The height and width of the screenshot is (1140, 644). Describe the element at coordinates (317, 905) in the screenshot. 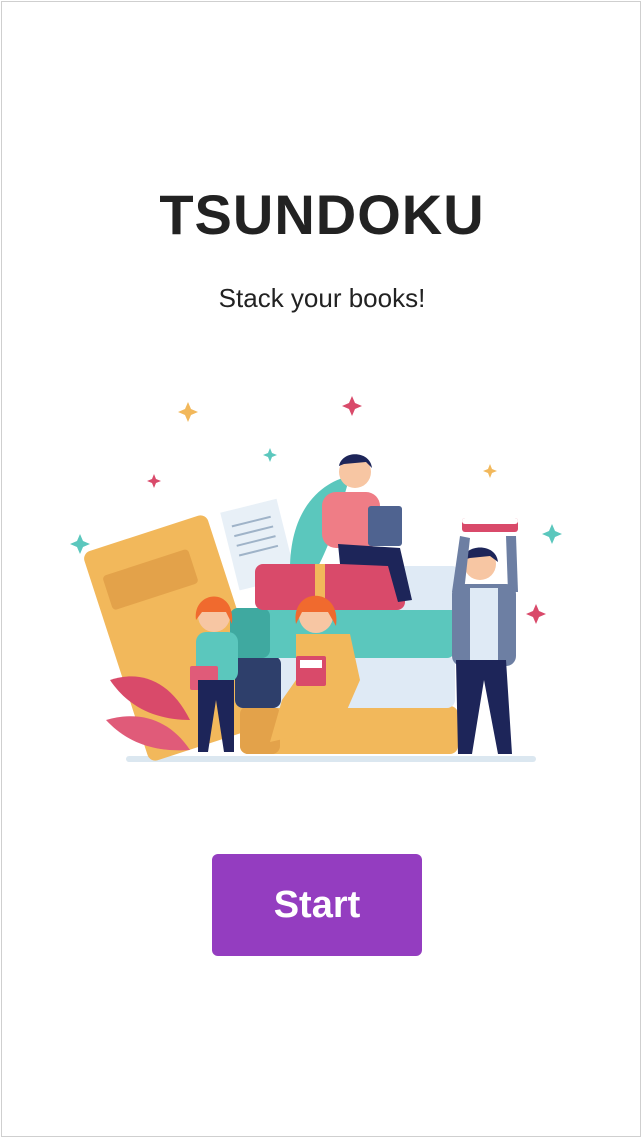

I see `start-button: Start` at that location.